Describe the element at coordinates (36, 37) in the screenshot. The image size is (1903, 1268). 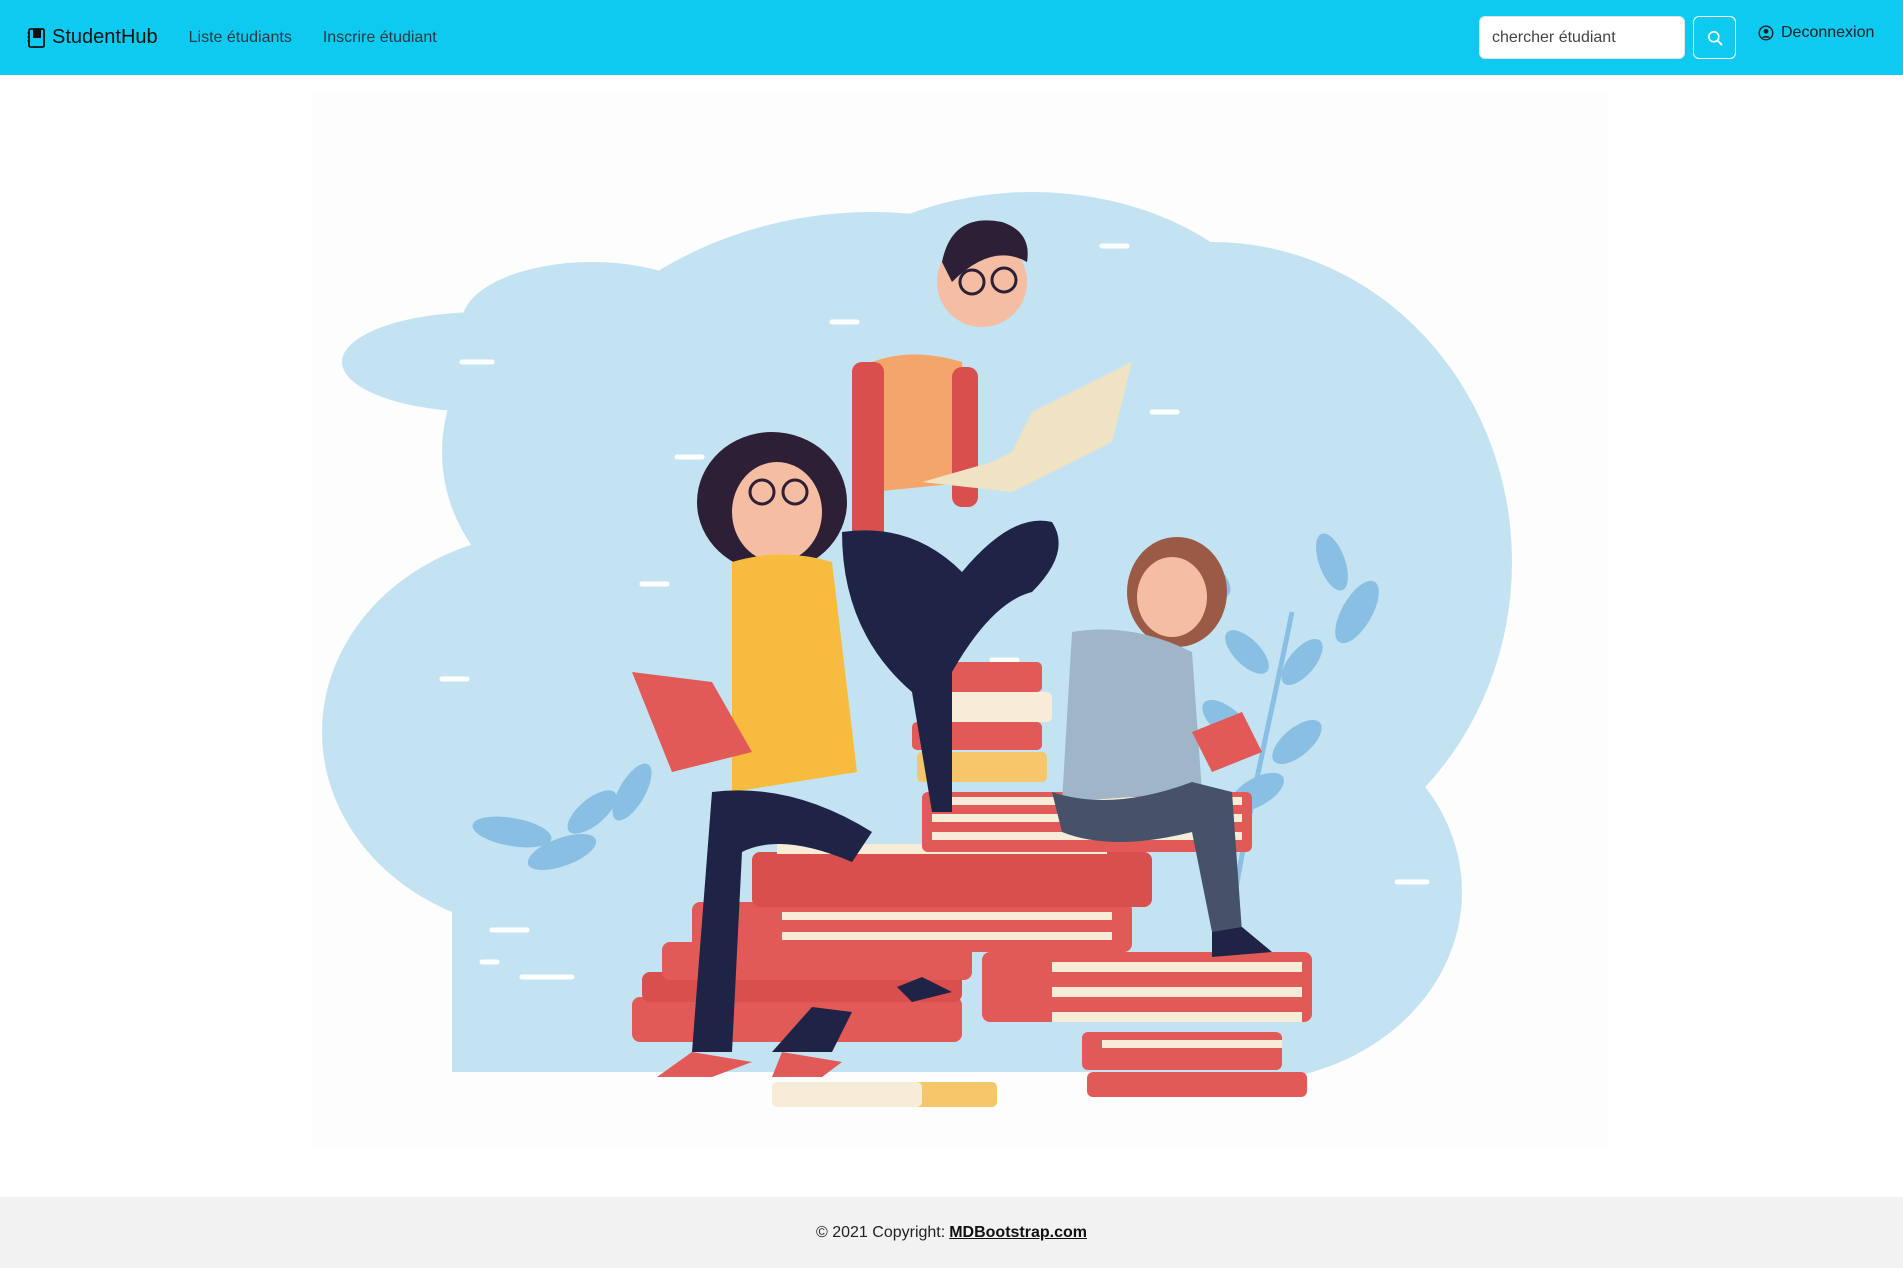
I see `book-icon` at that location.